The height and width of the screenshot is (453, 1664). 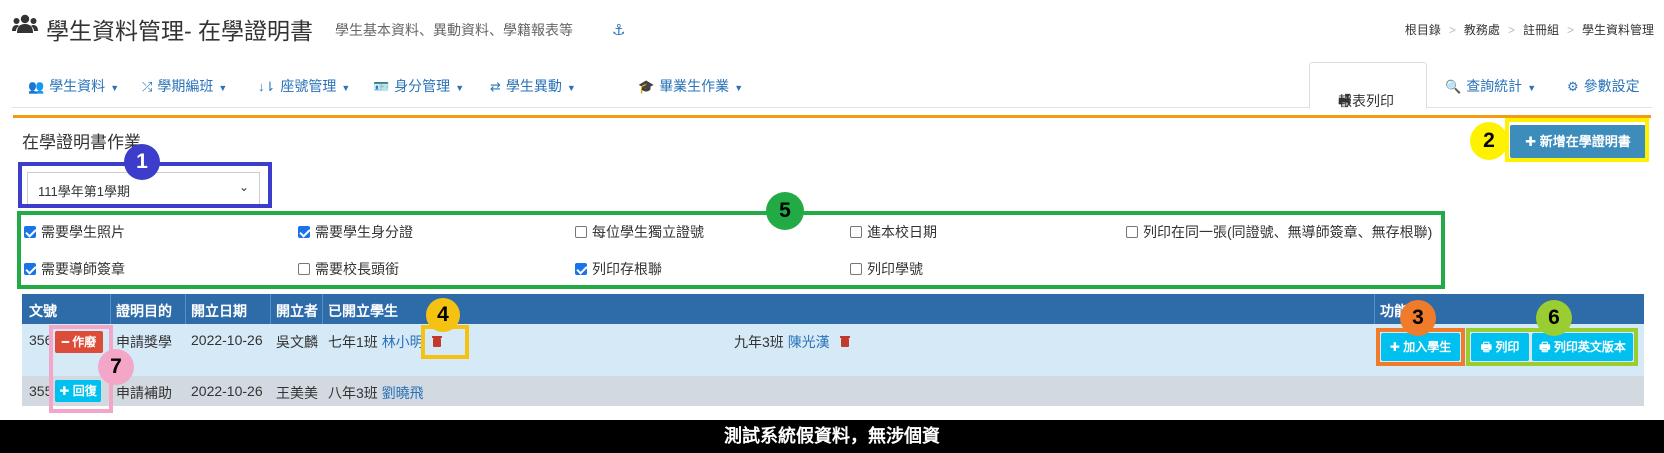 I want to click on nav-identity: 🪪 身分管理 ▼, so click(x=418, y=86).